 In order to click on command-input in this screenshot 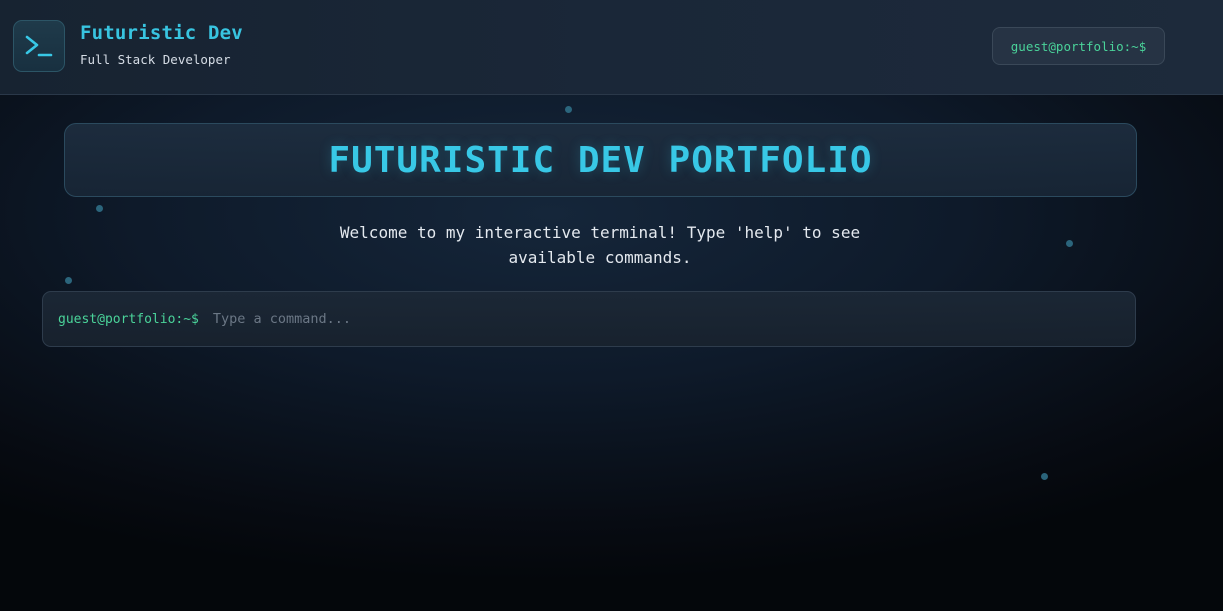, I will do `click(673, 319)`.